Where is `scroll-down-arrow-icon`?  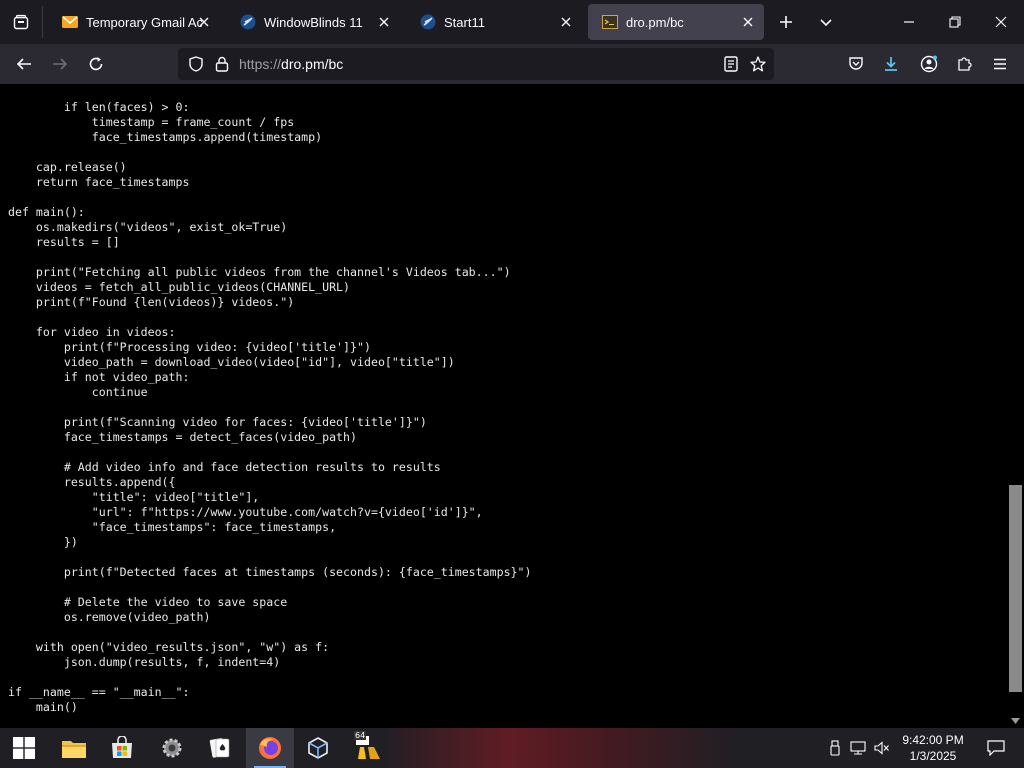 scroll-down-arrow-icon is located at coordinates (1015, 720).